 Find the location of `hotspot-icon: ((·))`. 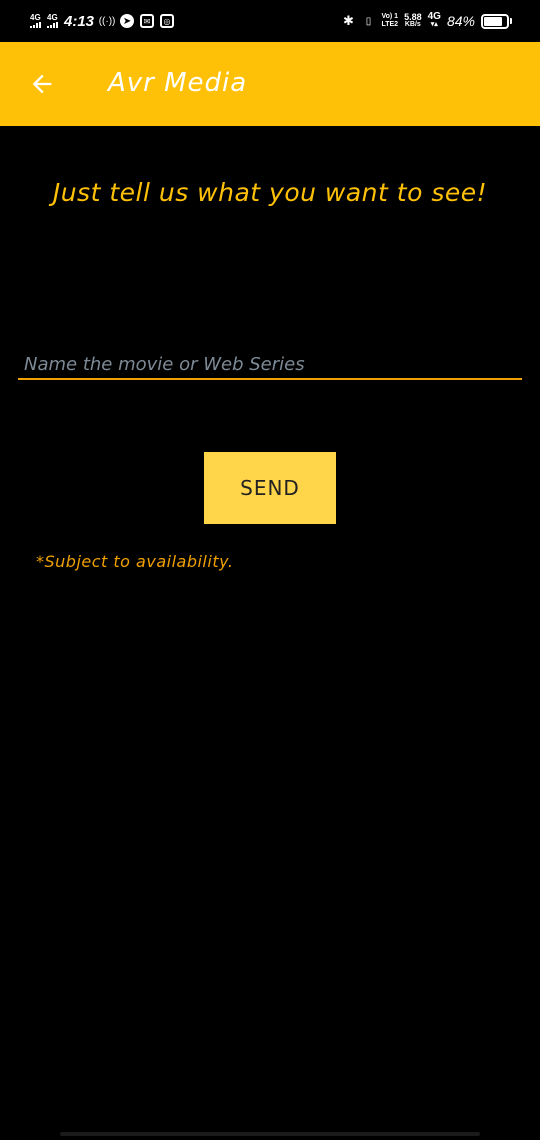

hotspot-icon: ((·)) is located at coordinates (107, 21).